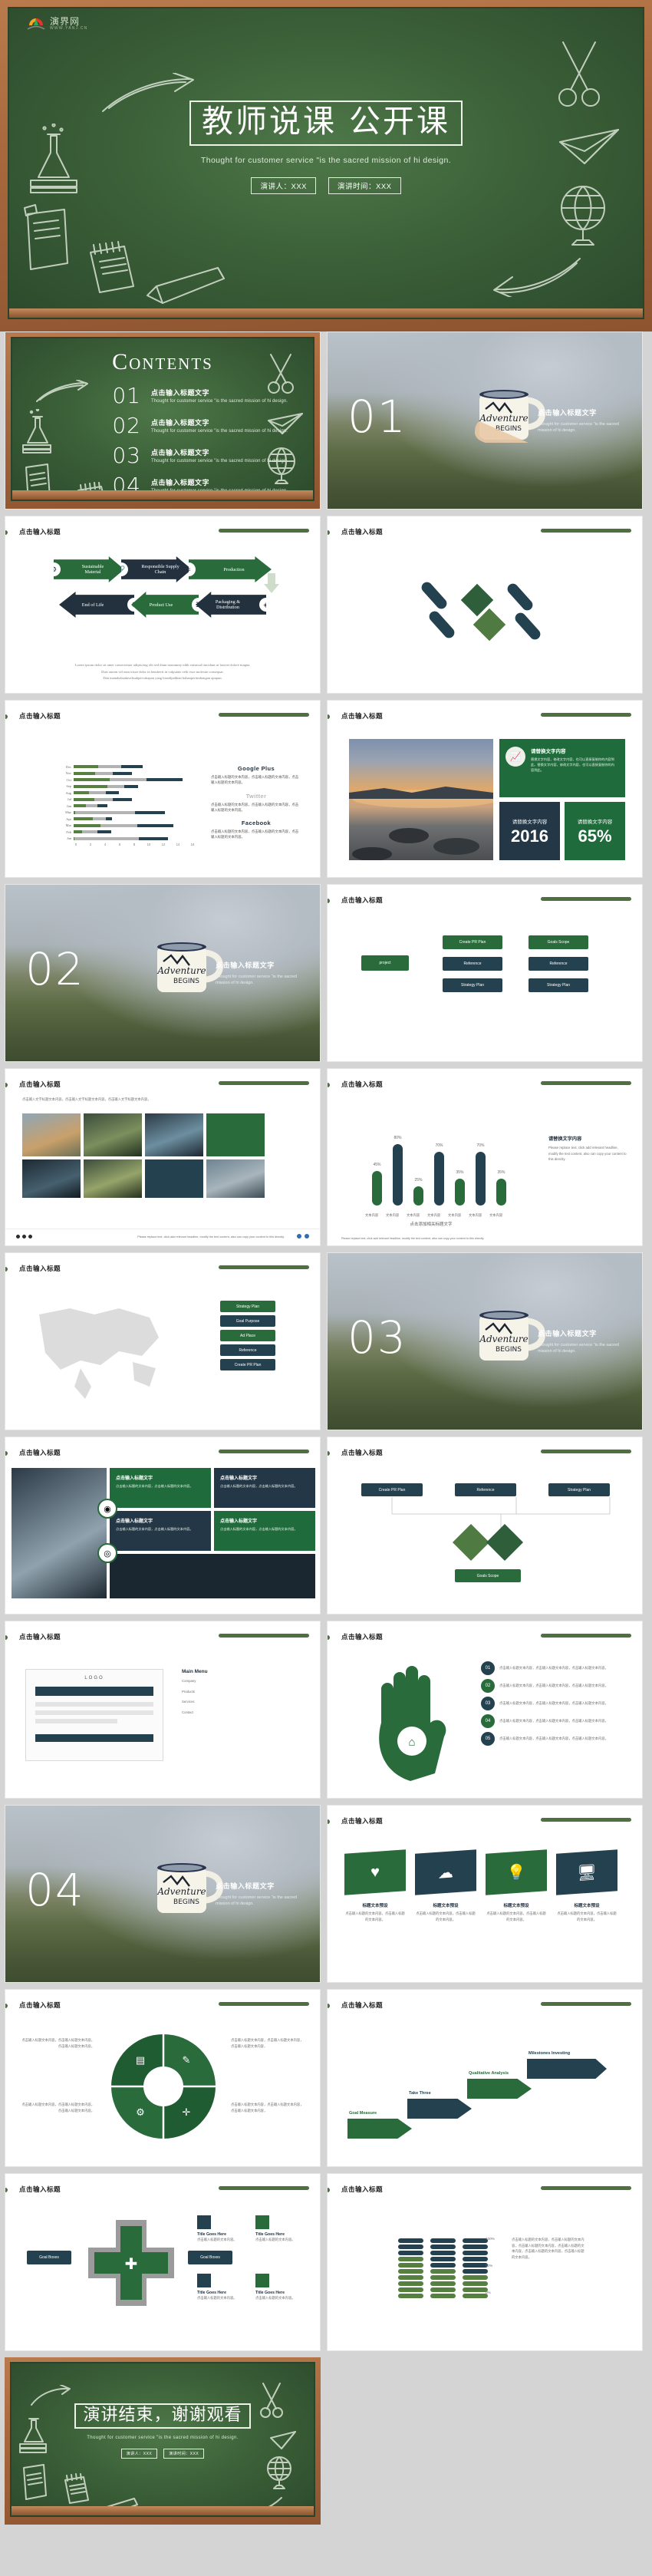 This screenshot has height=2576, width=652. Describe the element at coordinates (264, 1451) in the screenshot. I see `header-rule` at that location.